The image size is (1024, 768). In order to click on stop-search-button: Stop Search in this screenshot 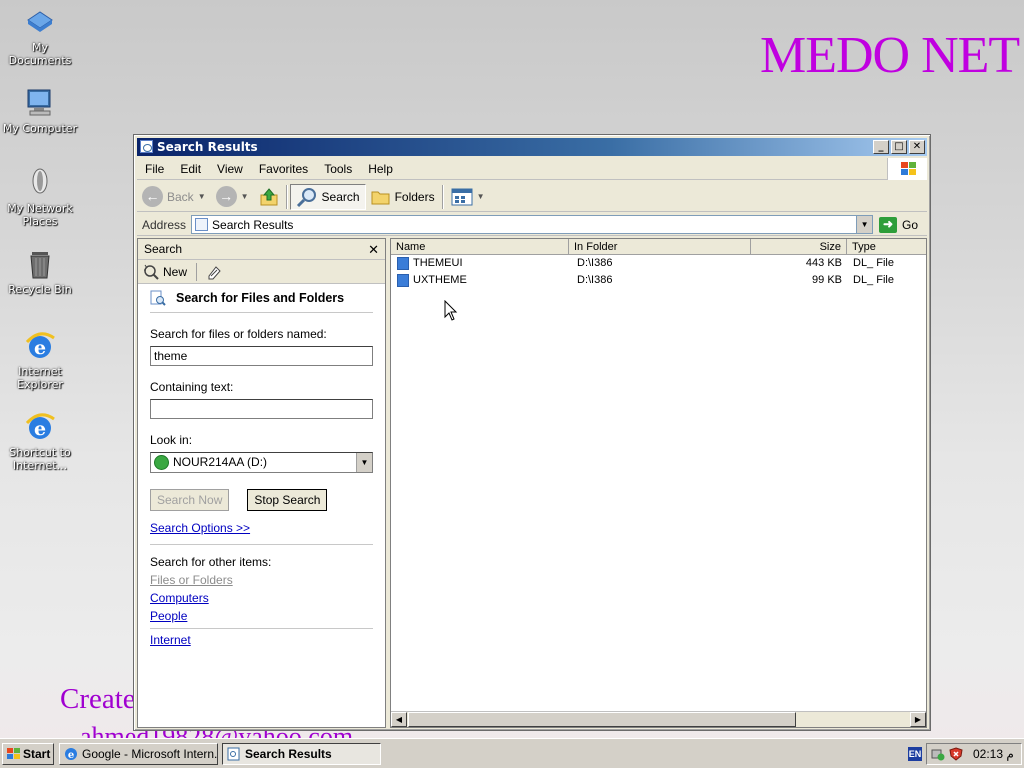, I will do `click(287, 500)`.